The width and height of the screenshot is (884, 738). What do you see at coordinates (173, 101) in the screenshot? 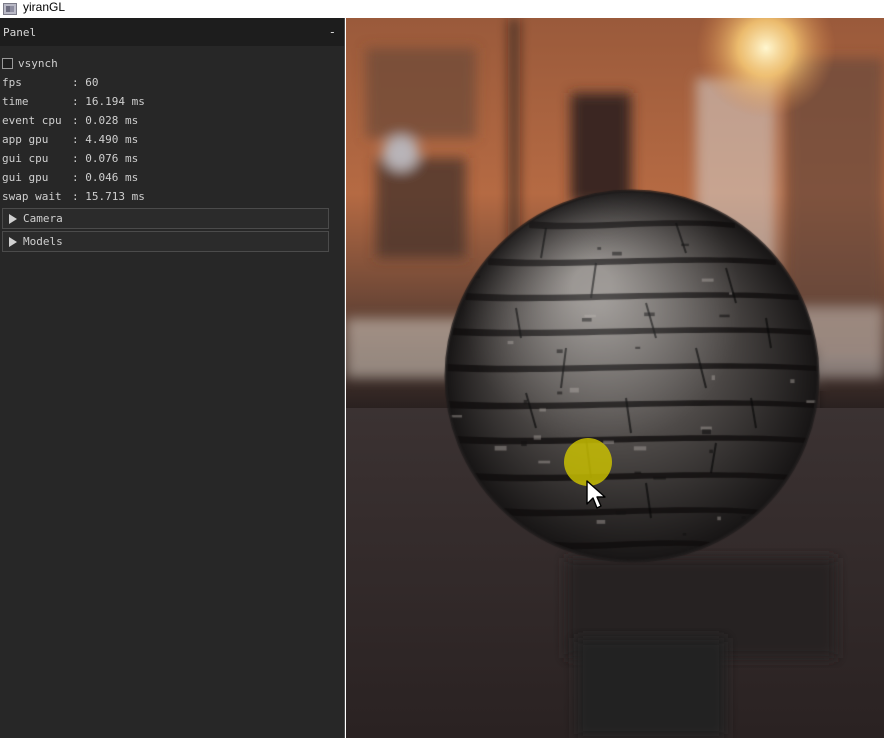
I see `stat-row-time: time : 16.194 ms` at bounding box center [173, 101].